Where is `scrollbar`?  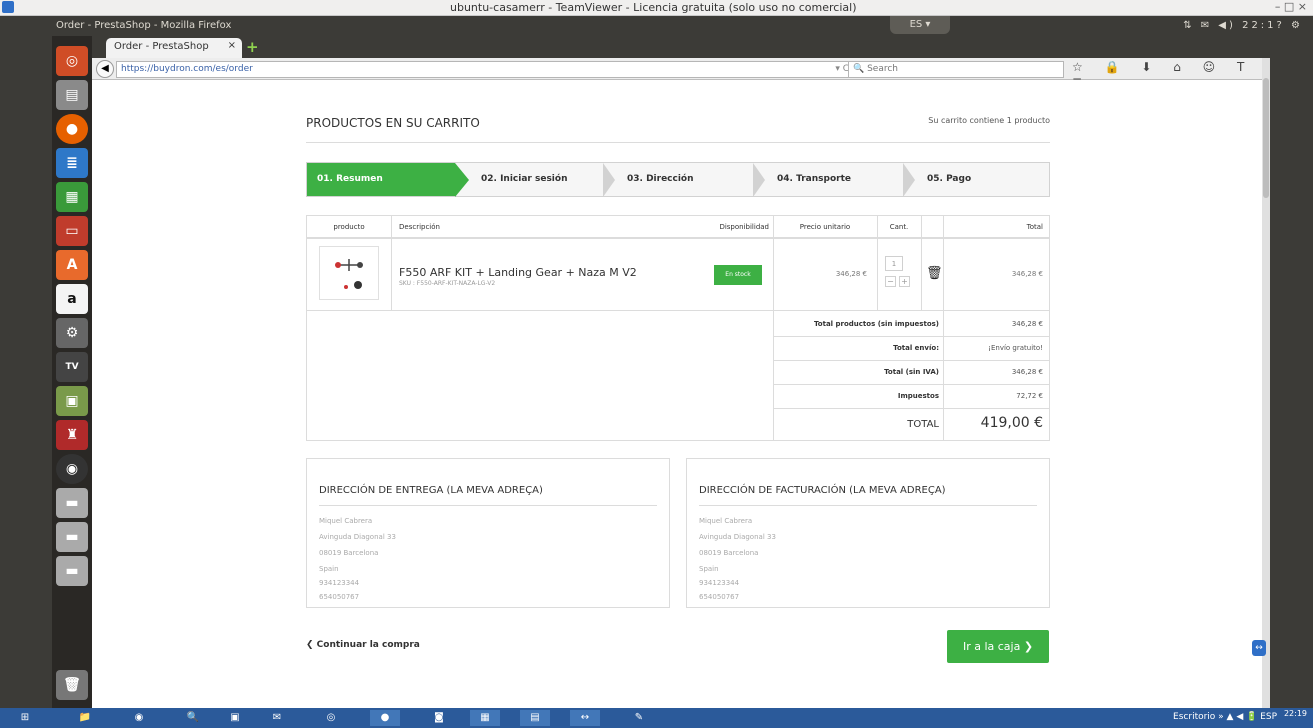 scrollbar is located at coordinates (1266, 383).